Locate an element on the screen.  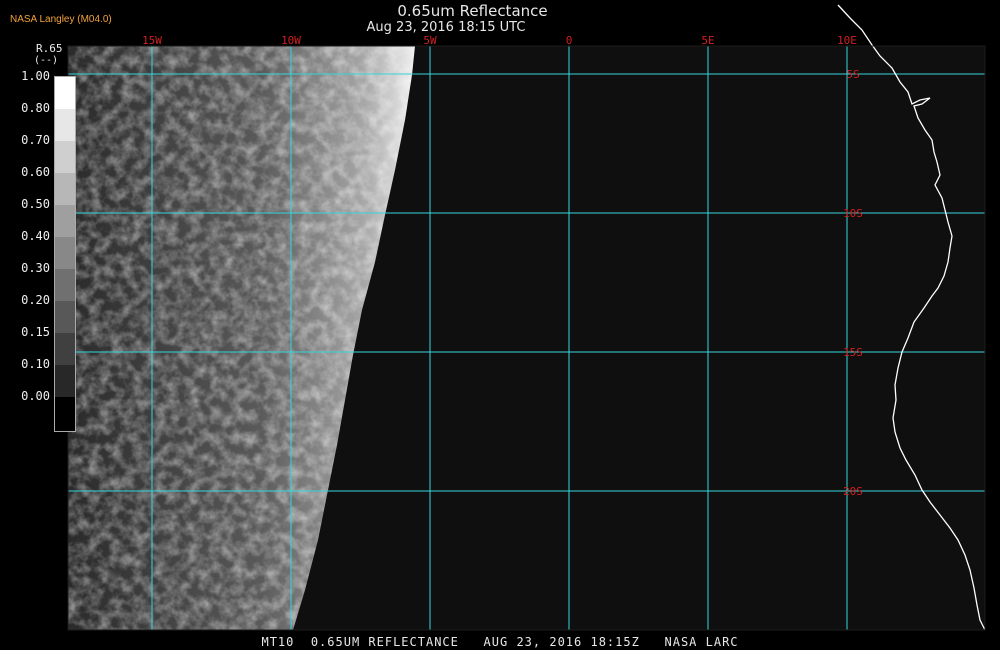
longitude-label: 5W is located at coordinates (430, 40).